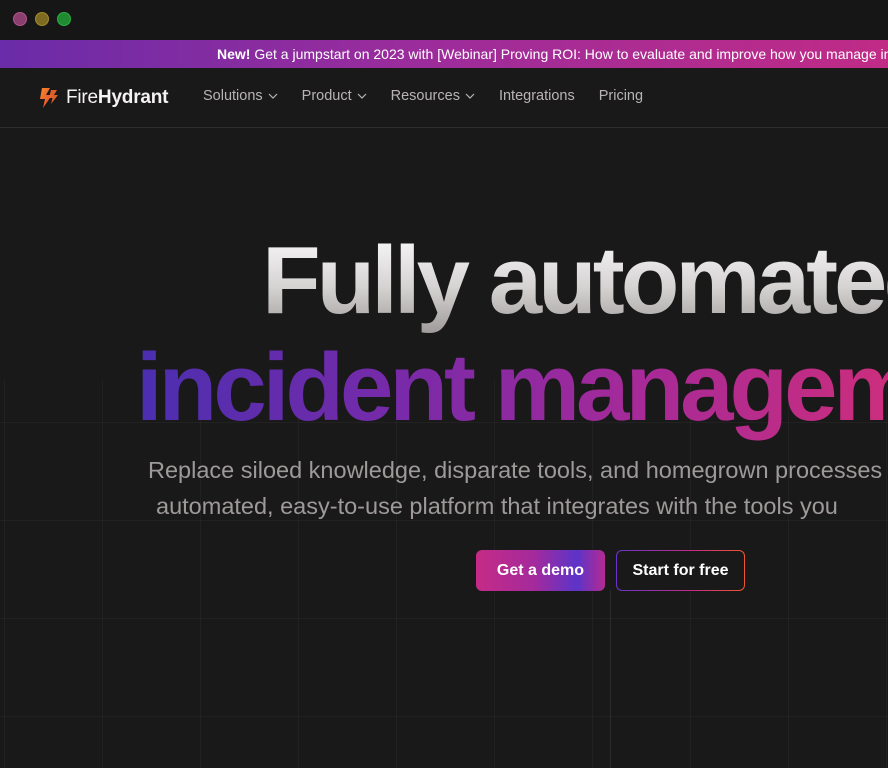 Image resolution: width=888 pixels, height=768 pixels. I want to click on nav-item-label: Resources, so click(425, 96).